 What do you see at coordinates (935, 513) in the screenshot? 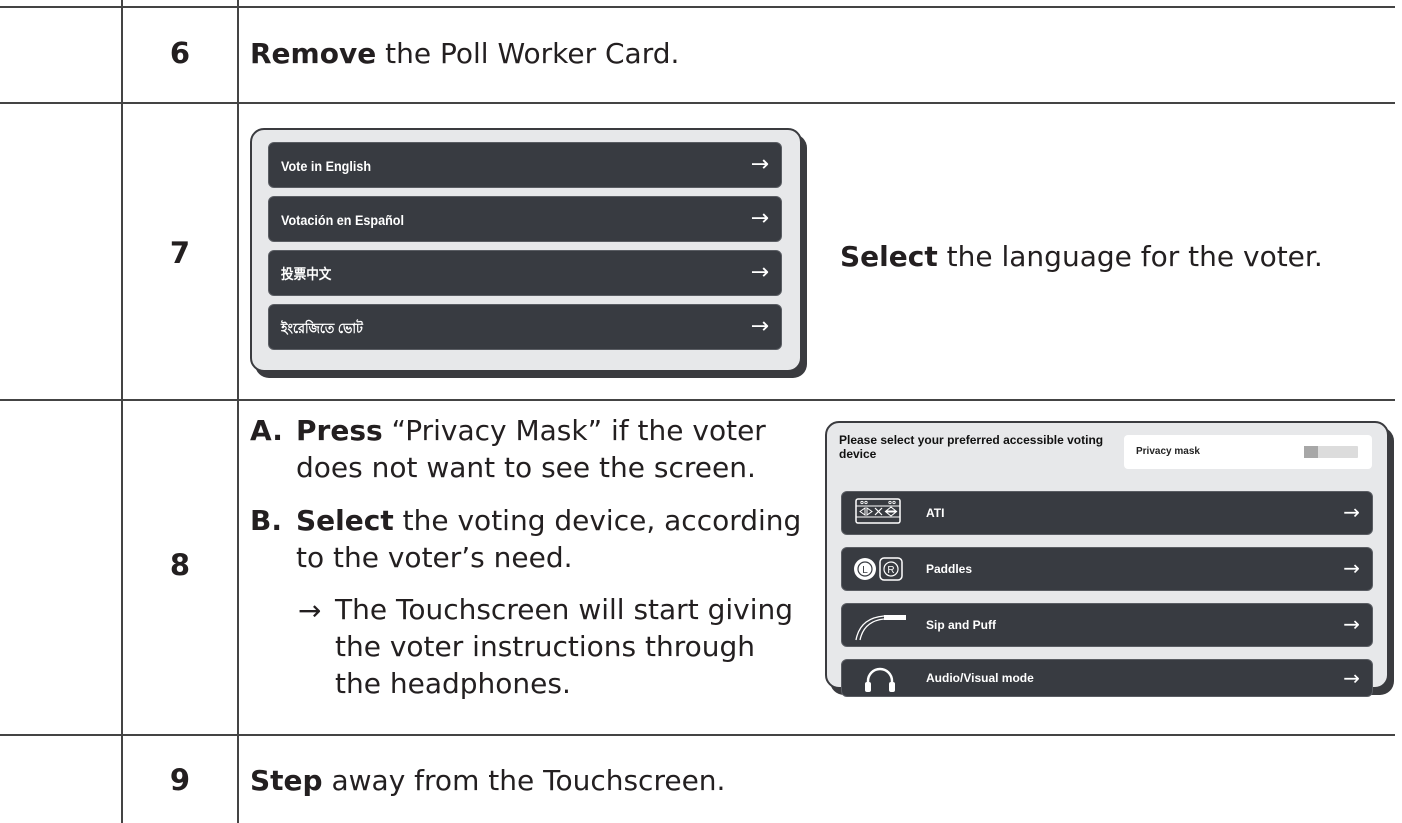
I see `button-label: ATI` at bounding box center [935, 513].